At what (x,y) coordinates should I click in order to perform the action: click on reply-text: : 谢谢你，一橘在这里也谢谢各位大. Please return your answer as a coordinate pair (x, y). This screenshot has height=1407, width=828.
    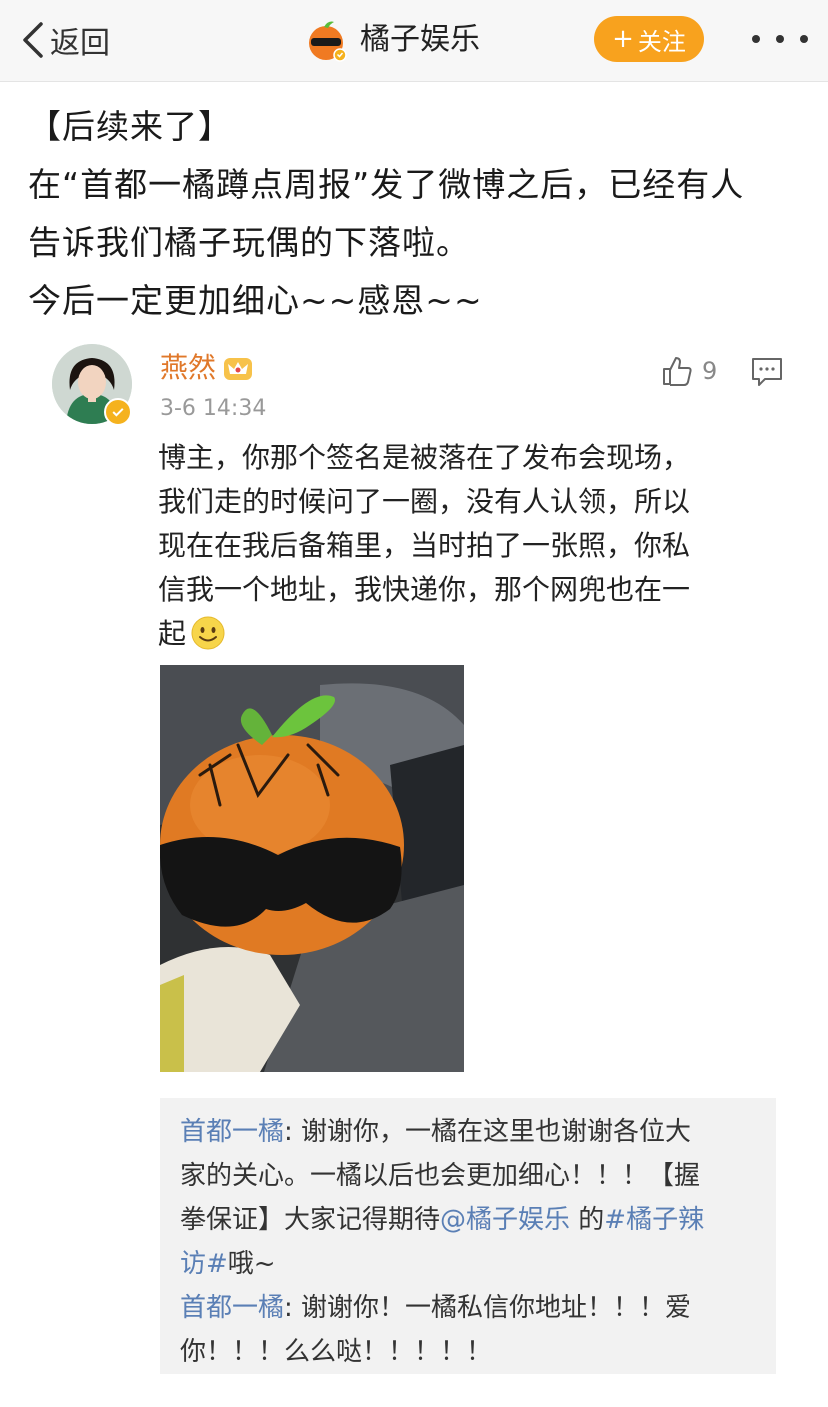
    Looking at the image, I should click on (488, 1132).